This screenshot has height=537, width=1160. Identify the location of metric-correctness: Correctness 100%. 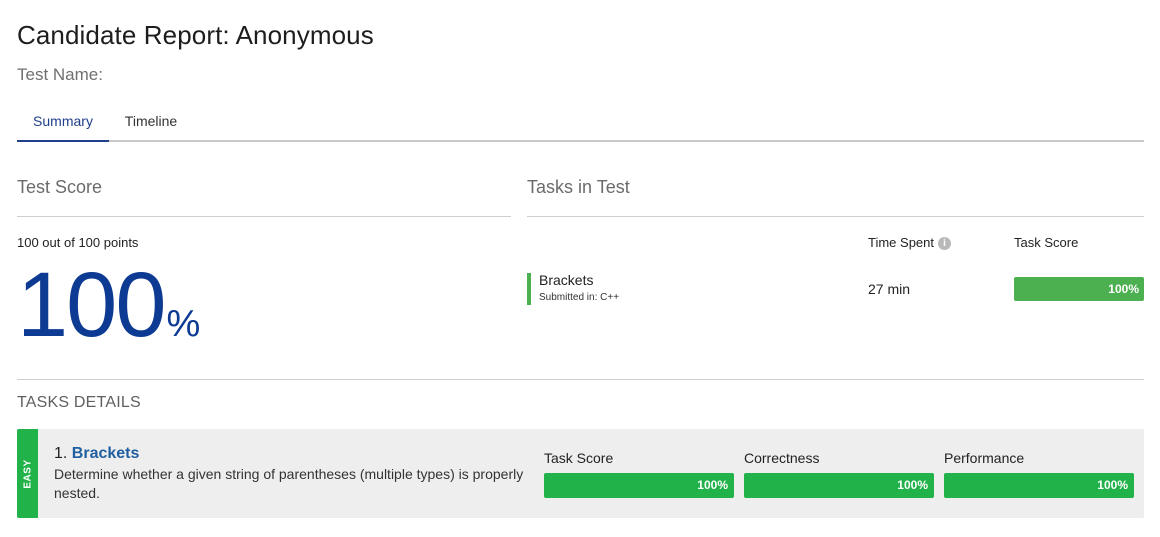
(839, 474).